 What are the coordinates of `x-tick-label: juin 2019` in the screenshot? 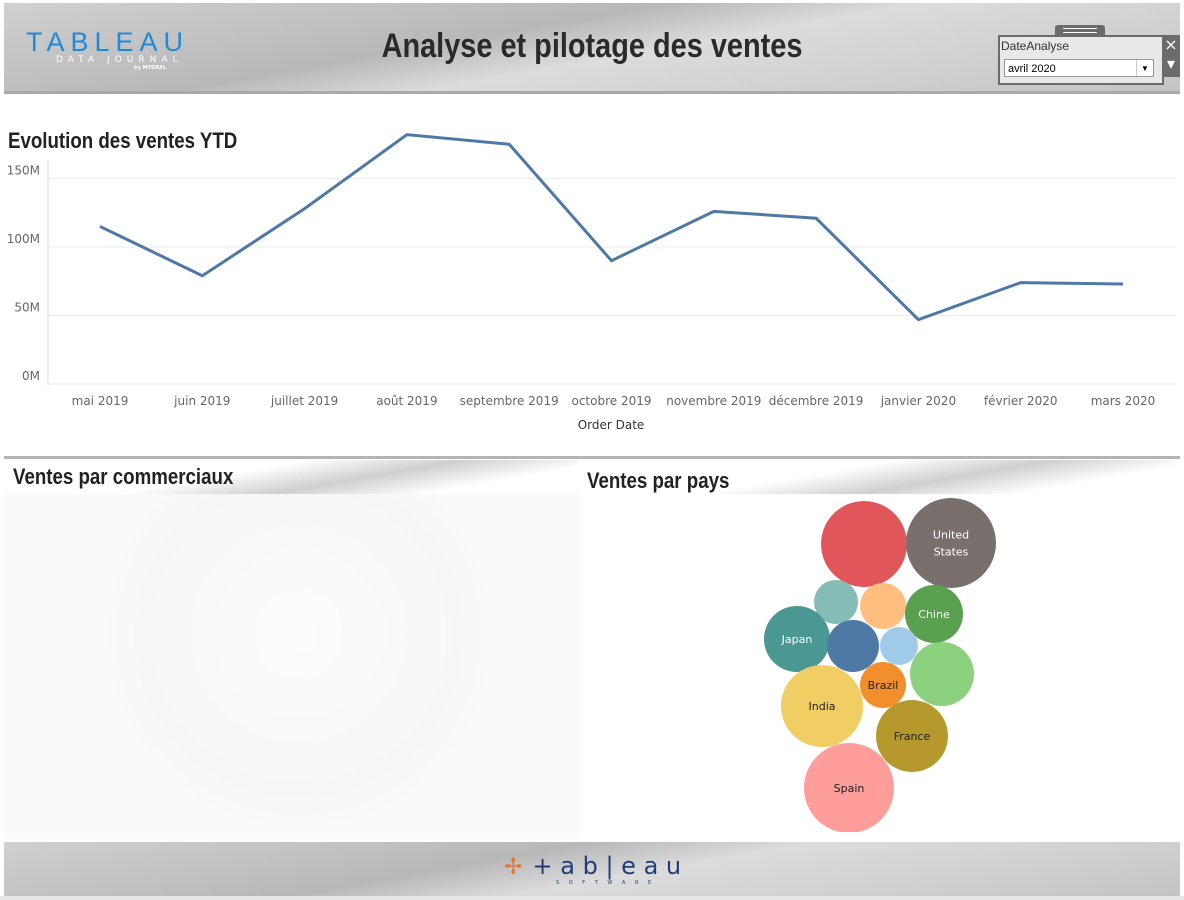 It's located at (201, 401).